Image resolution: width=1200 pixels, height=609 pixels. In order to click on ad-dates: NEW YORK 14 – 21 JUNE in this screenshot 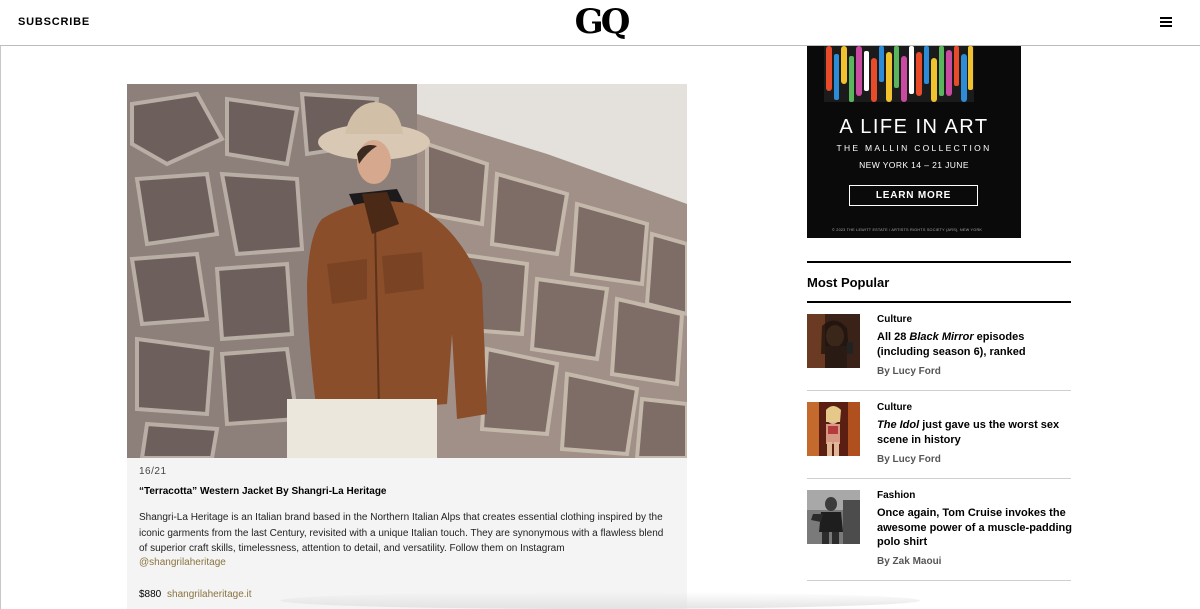, I will do `click(914, 165)`.